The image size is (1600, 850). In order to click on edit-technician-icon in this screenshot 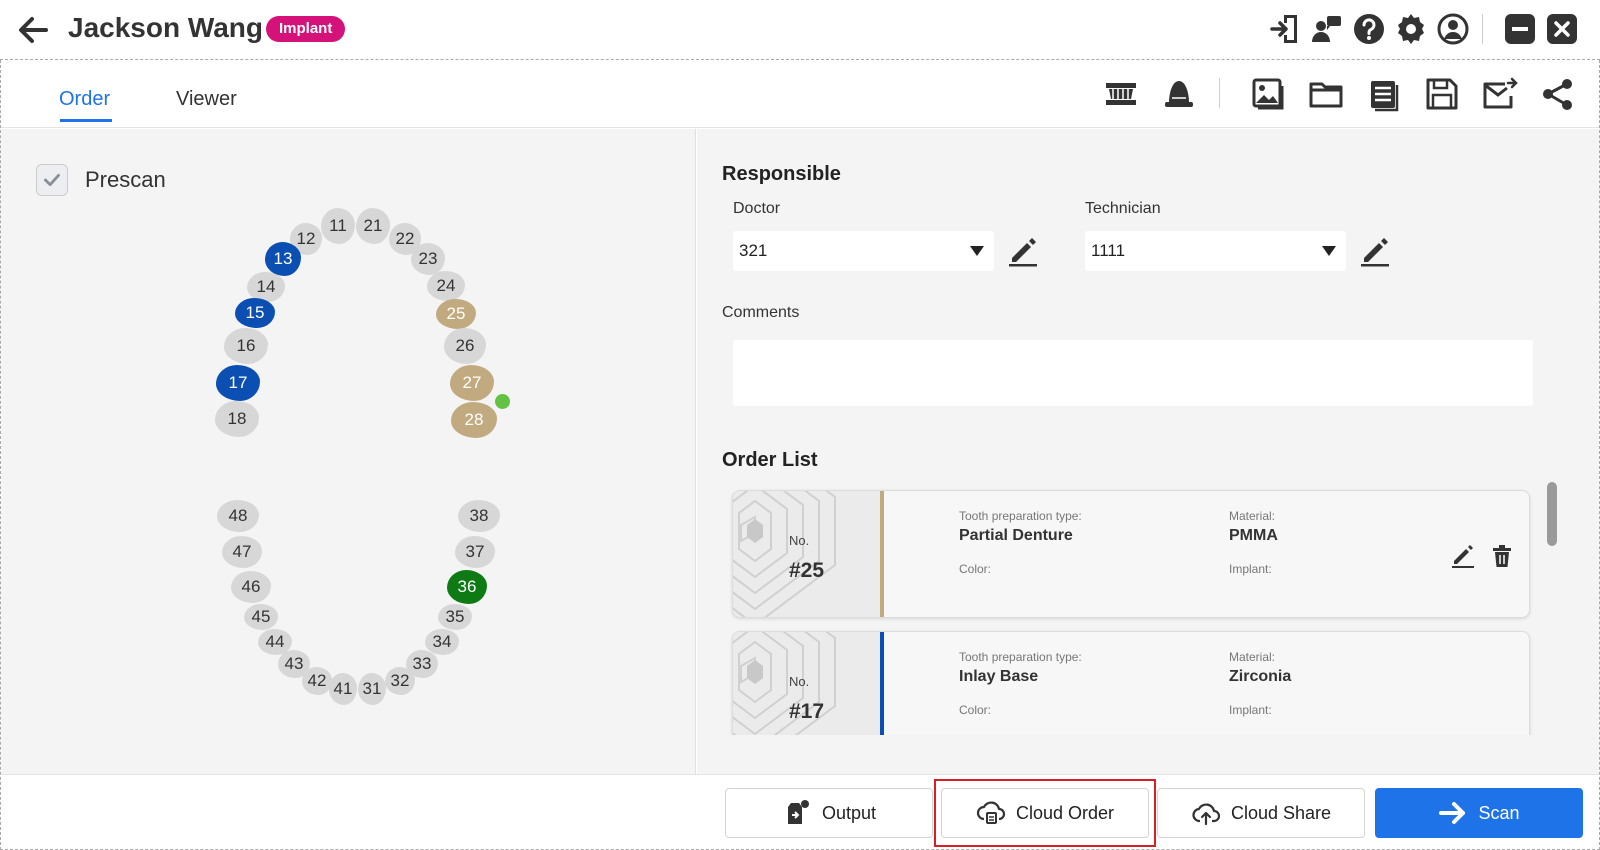, I will do `click(1375, 251)`.